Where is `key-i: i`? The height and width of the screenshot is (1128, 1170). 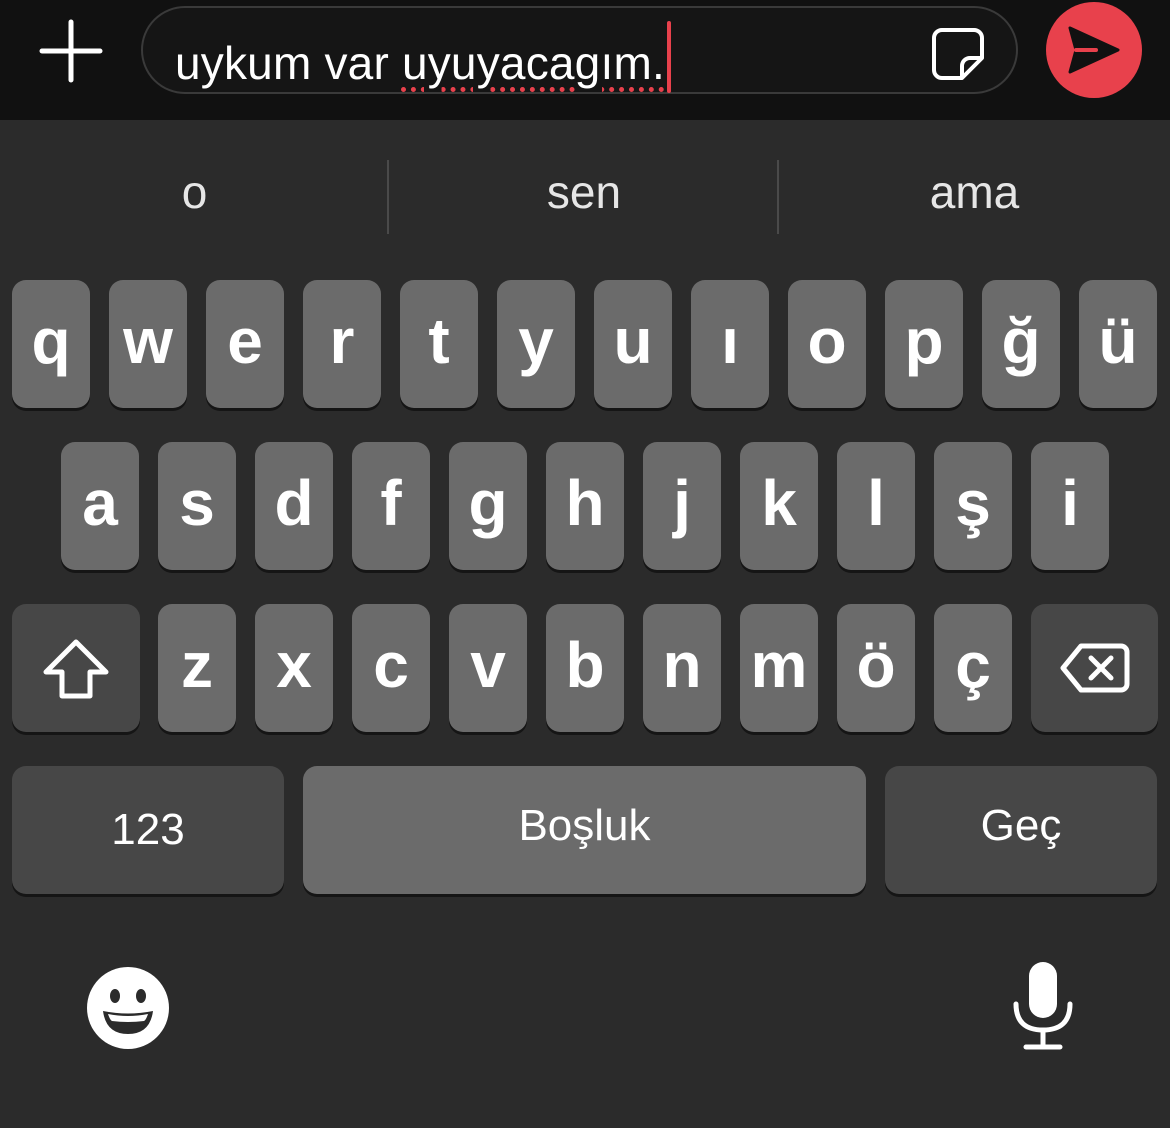 key-i: i is located at coordinates (1070, 506).